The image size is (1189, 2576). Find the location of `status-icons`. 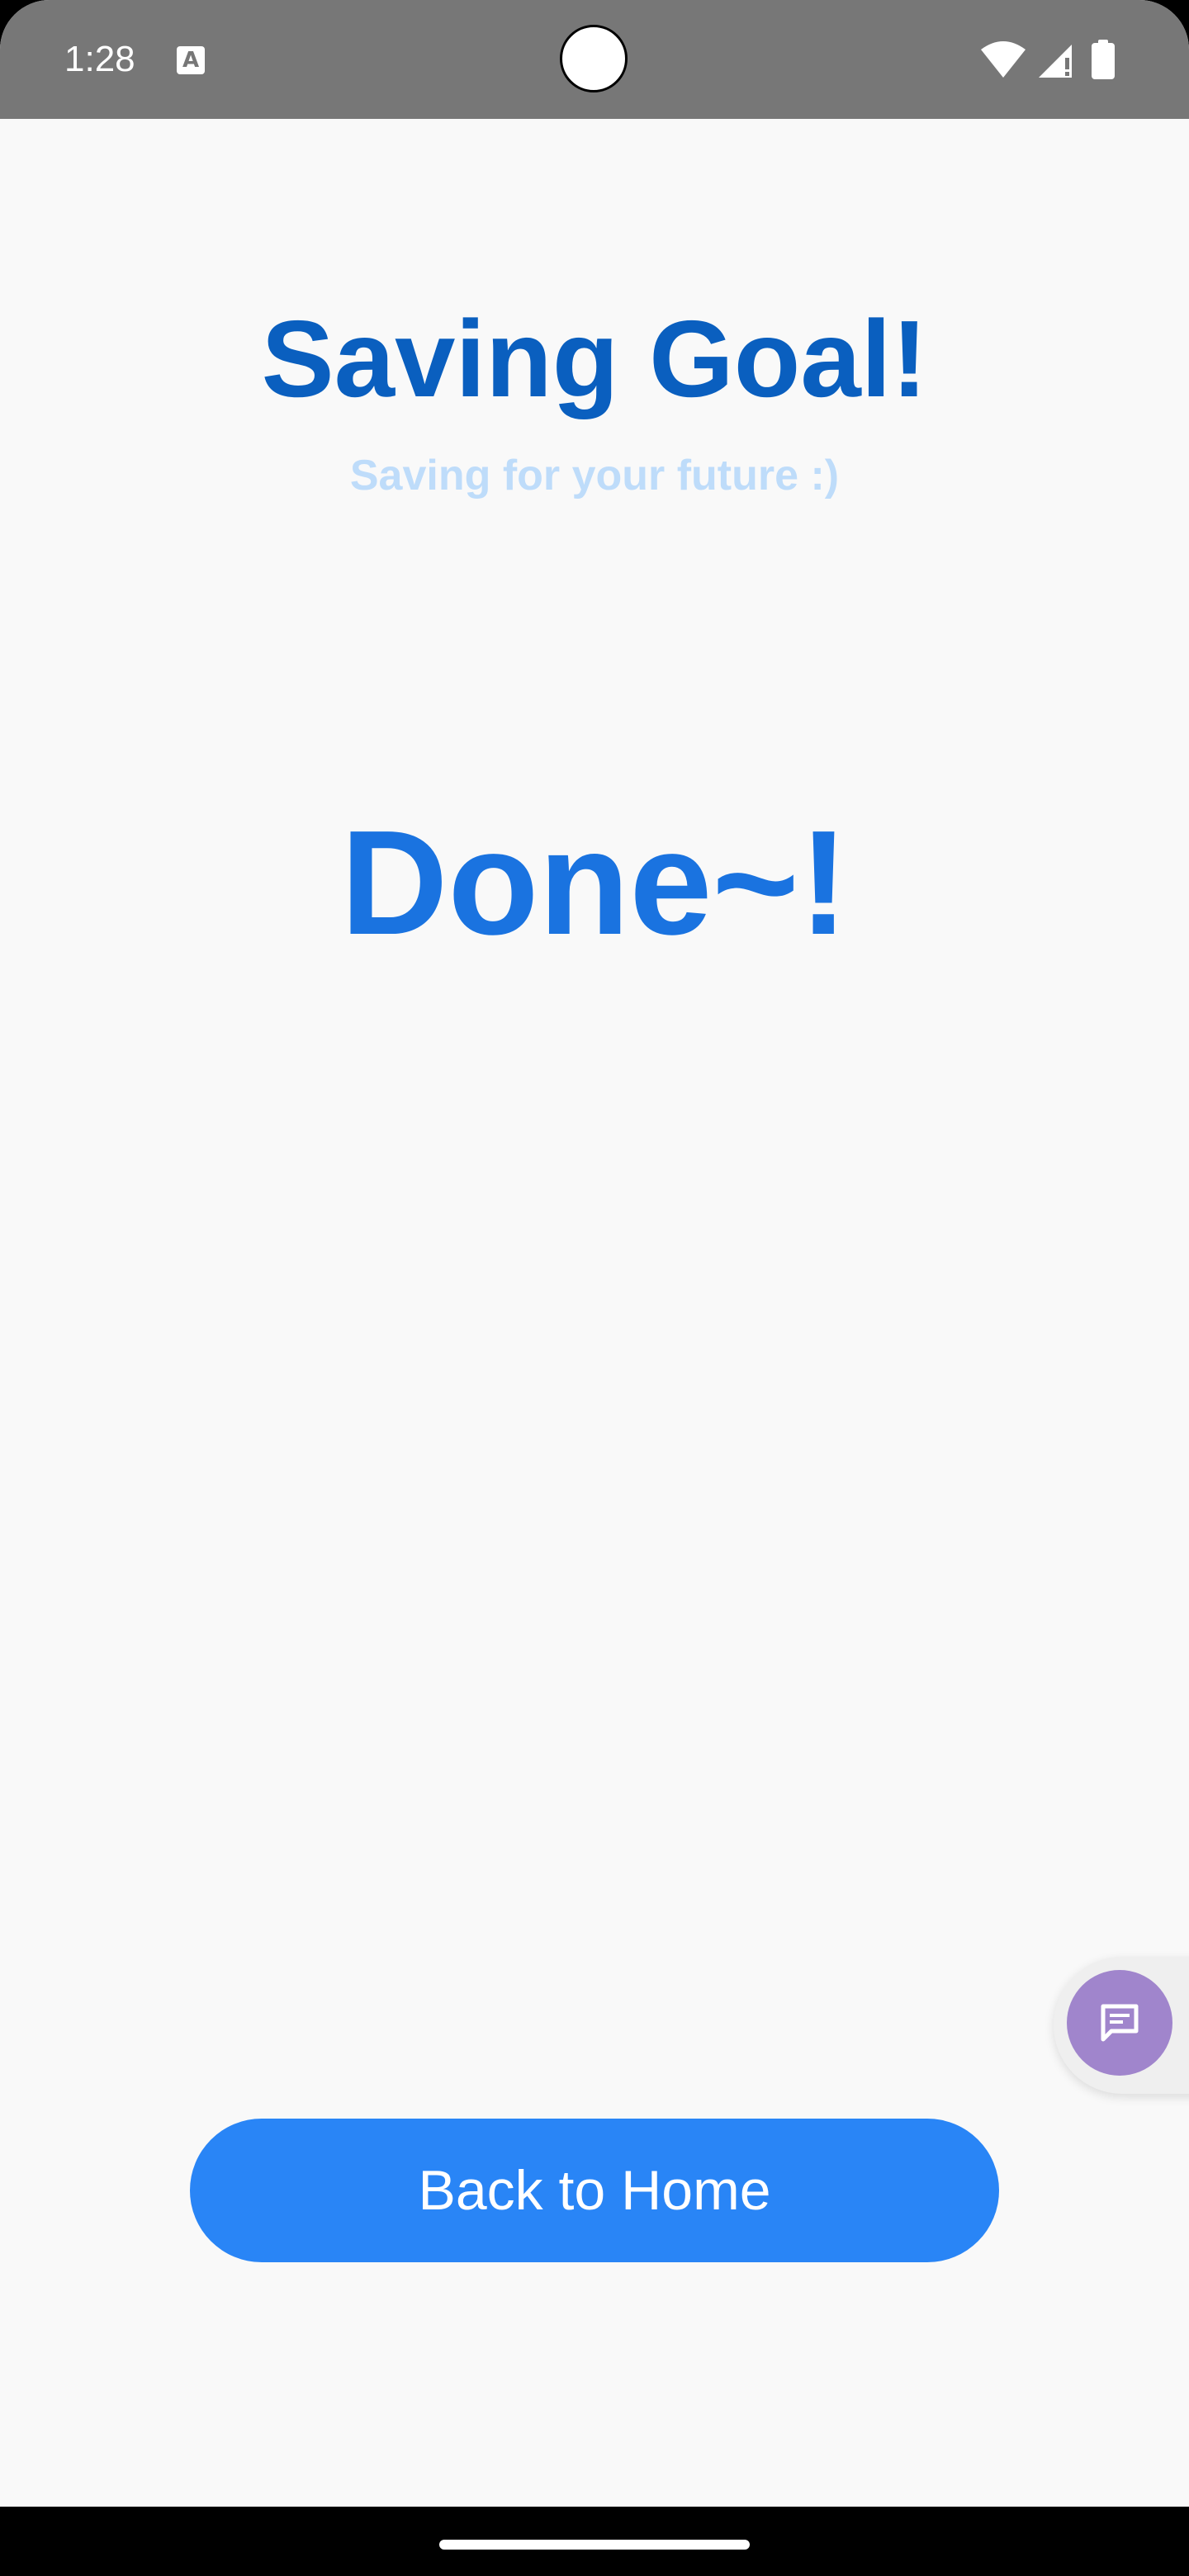

status-icons is located at coordinates (1048, 59).